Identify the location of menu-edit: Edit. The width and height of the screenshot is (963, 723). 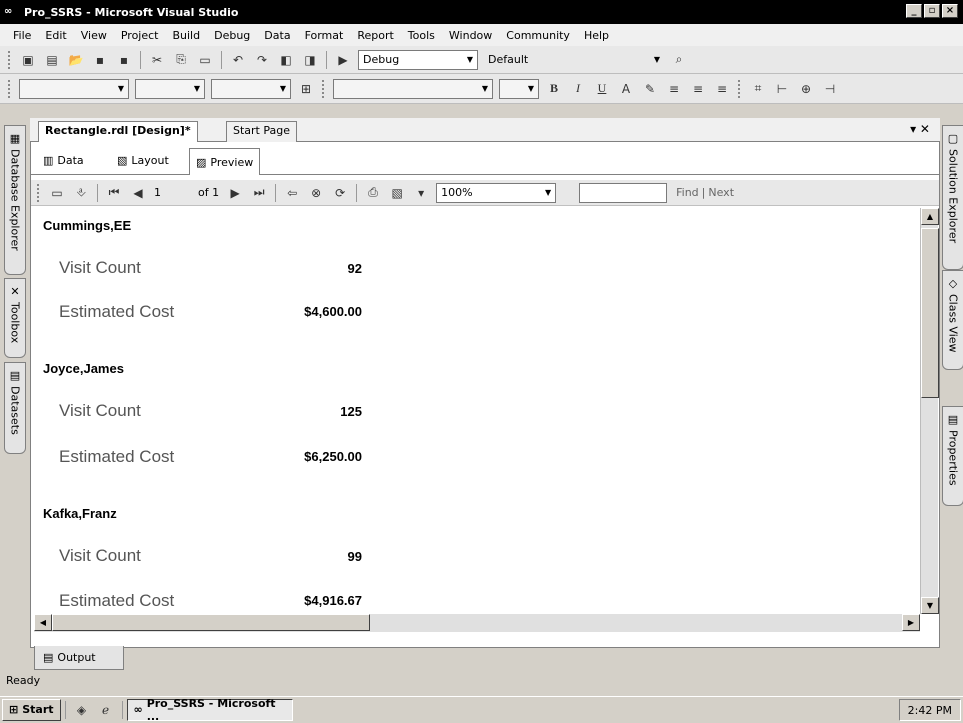
(55, 35).